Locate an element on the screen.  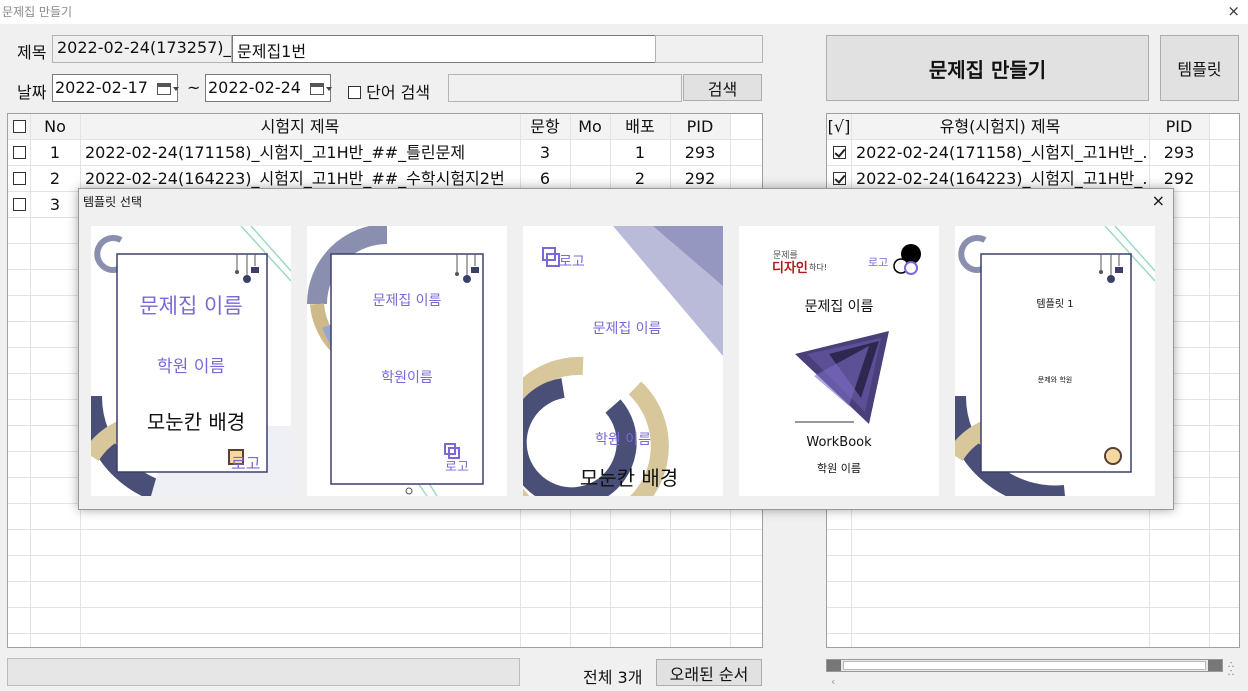
header-check: [√] is located at coordinates (839, 127).